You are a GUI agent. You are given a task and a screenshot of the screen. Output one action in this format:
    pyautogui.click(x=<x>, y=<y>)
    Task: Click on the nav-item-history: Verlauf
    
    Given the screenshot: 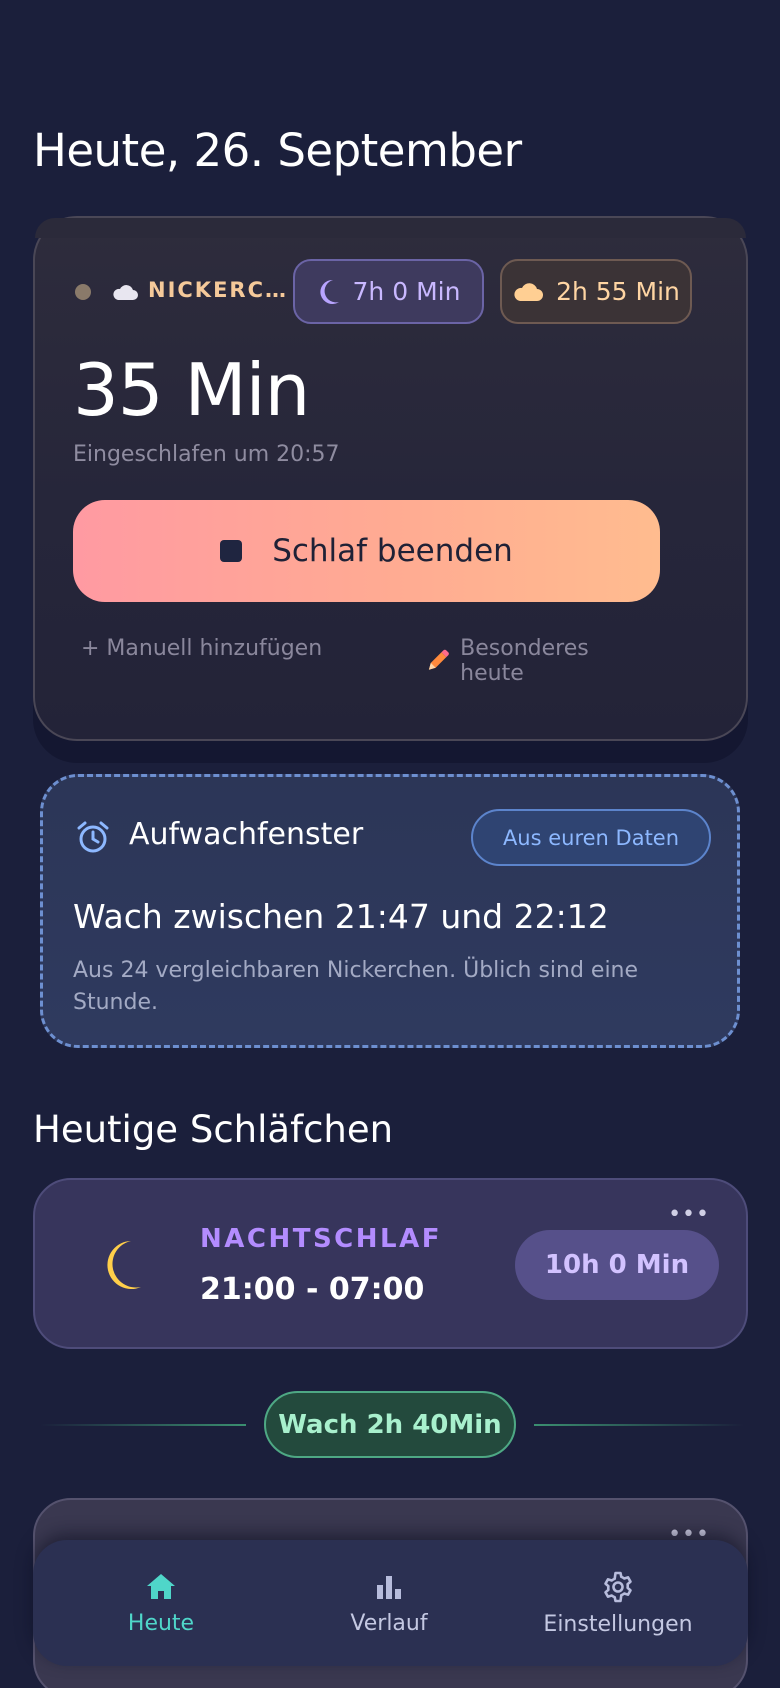 What is the action you would take?
    pyautogui.click(x=389, y=1603)
    